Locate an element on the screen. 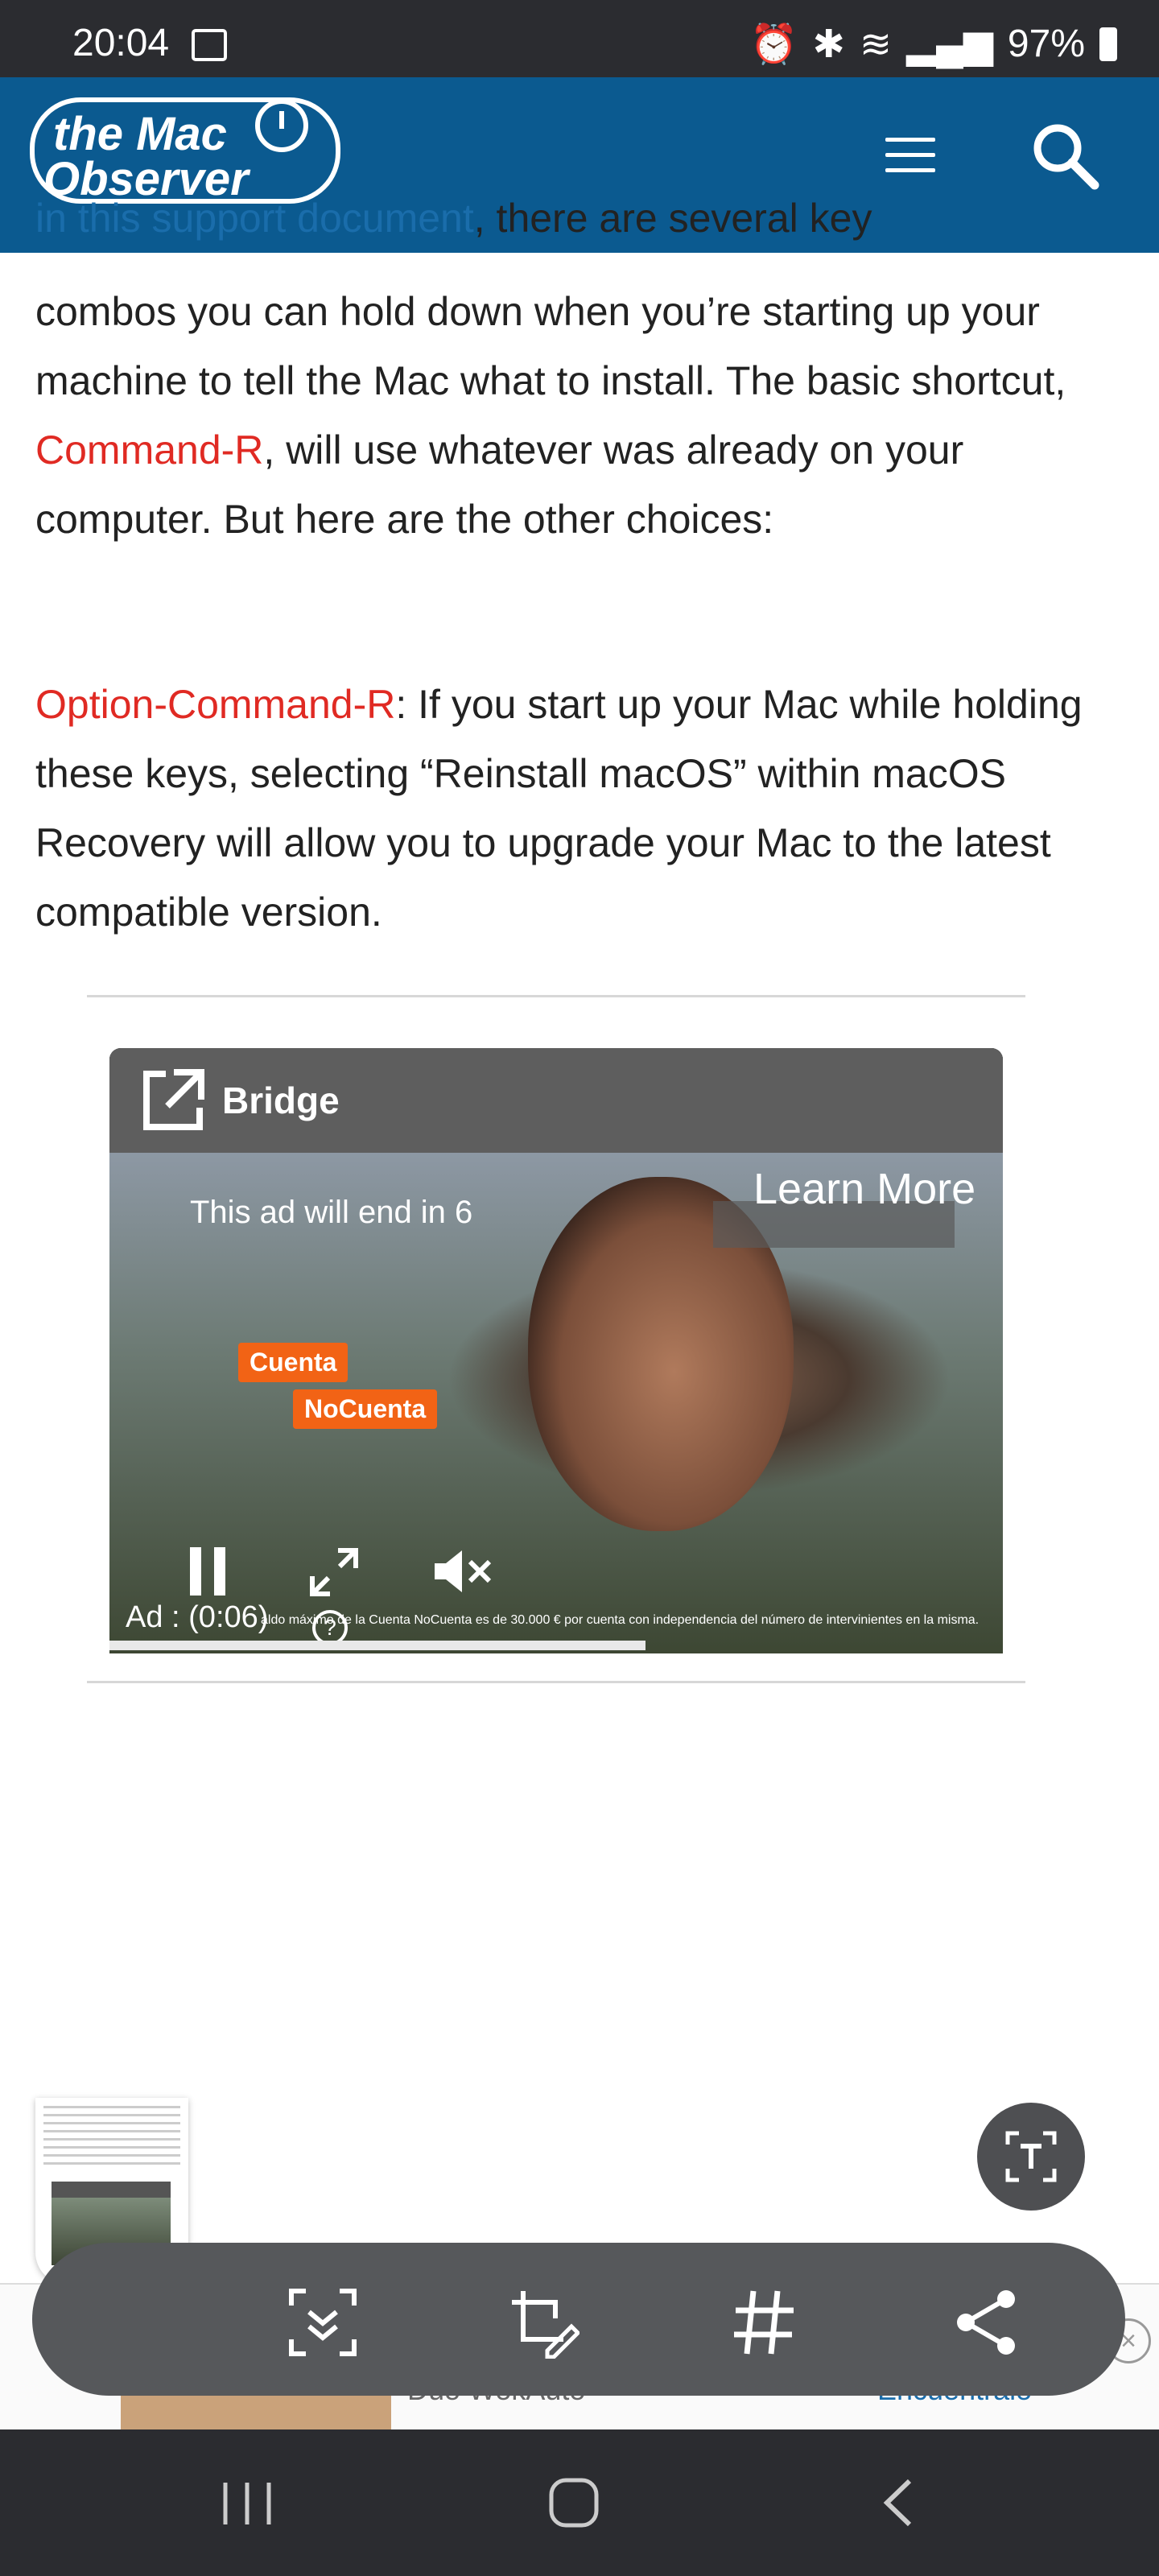 The width and height of the screenshot is (1159, 2576). mute-icon is located at coordinates (462, 1571).